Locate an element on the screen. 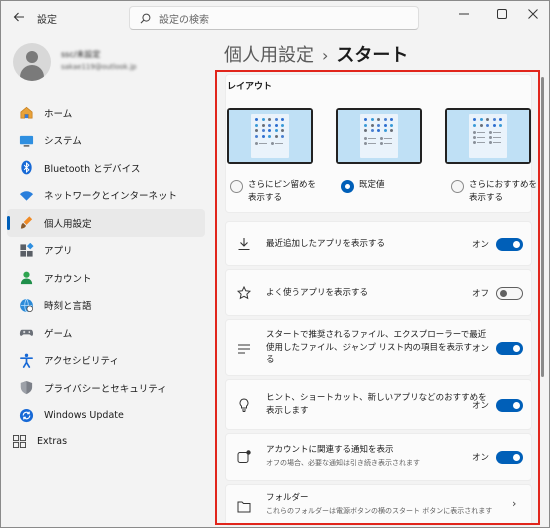 The width and height of the screenshot is (550, 528). sidebar-item-label: ホーム is located at coordinates (58, 114).